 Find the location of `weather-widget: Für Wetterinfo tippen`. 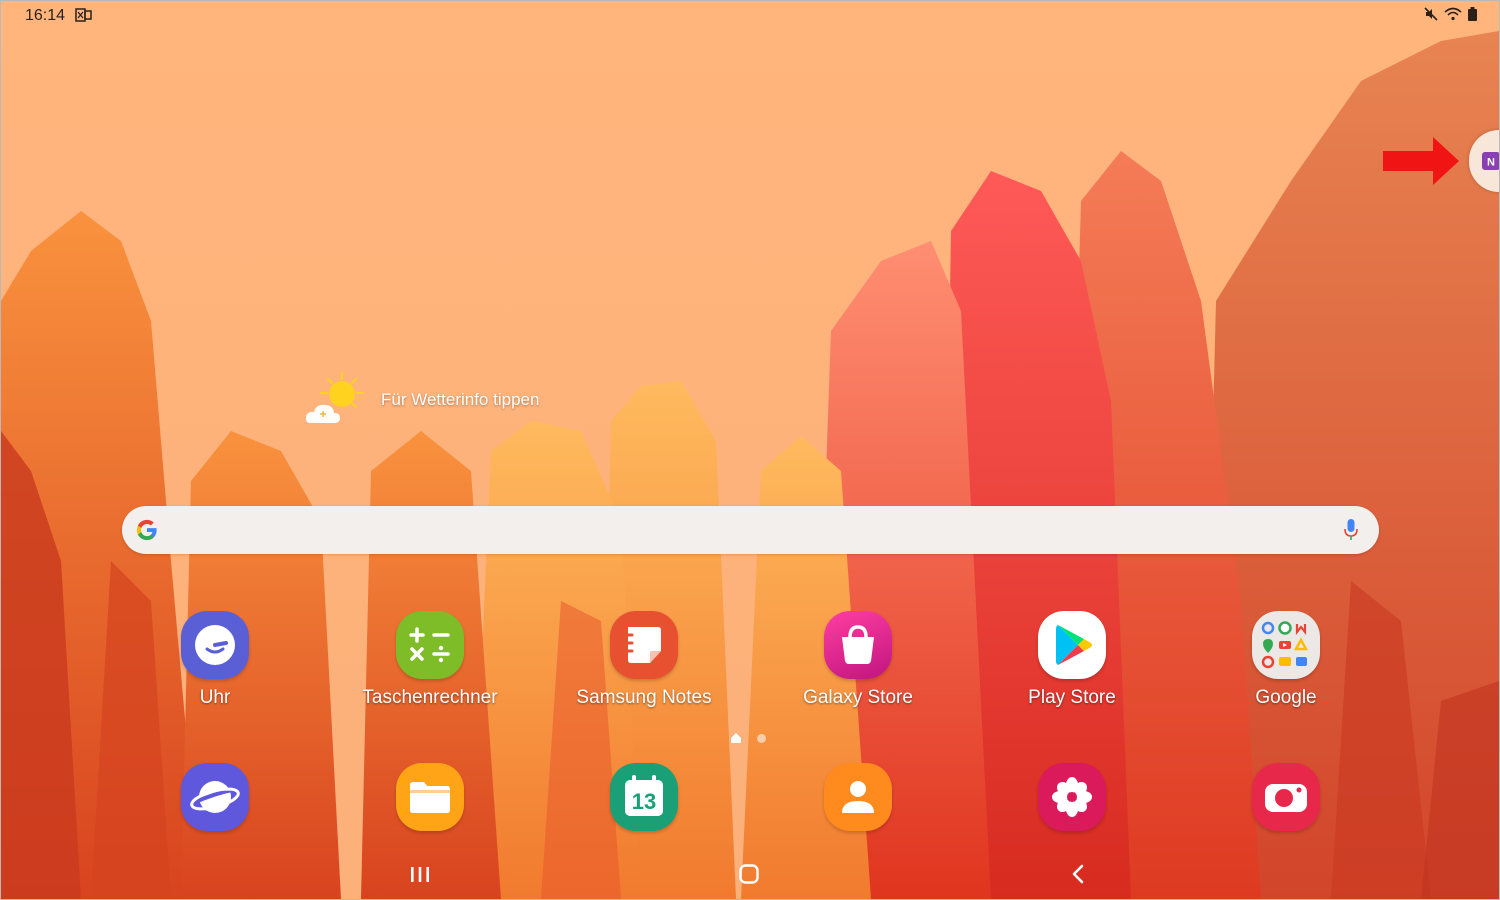

weather-widget: Für Wetterinfo tippen is located at coordinates (421, 400).